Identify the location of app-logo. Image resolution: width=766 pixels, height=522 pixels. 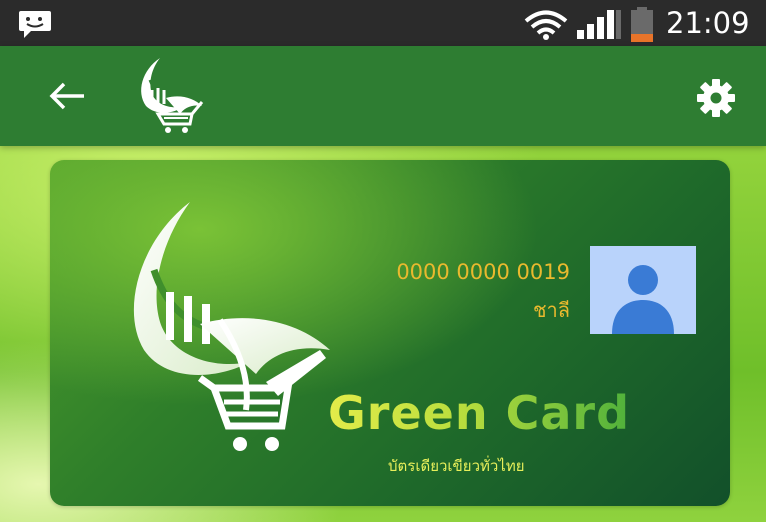
(173, 99).